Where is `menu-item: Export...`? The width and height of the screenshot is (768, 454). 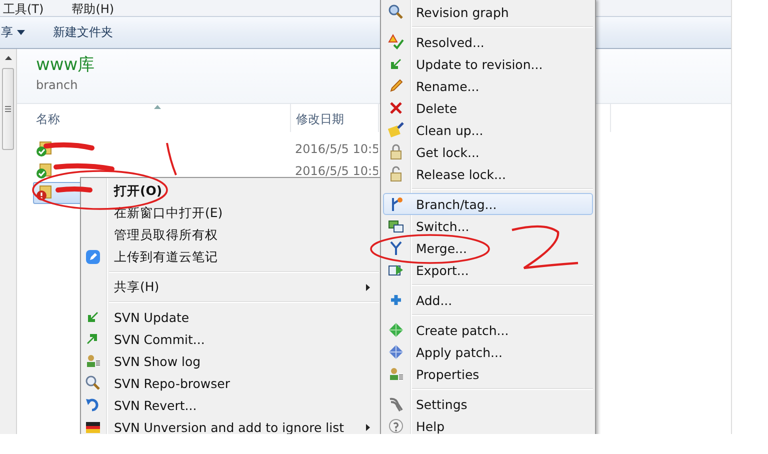 menu-item: Export... is located at coordinates (488, 270).